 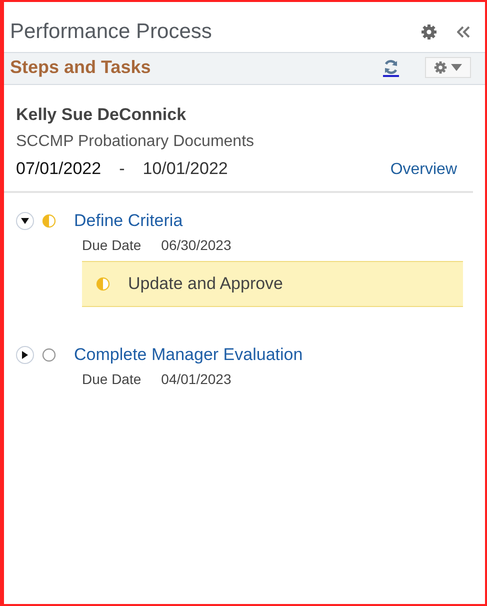 What do you see at coordinates (272, 284) in the screenshot?
I see `task-item: Update and Approve` at bounding box center [272, 284].